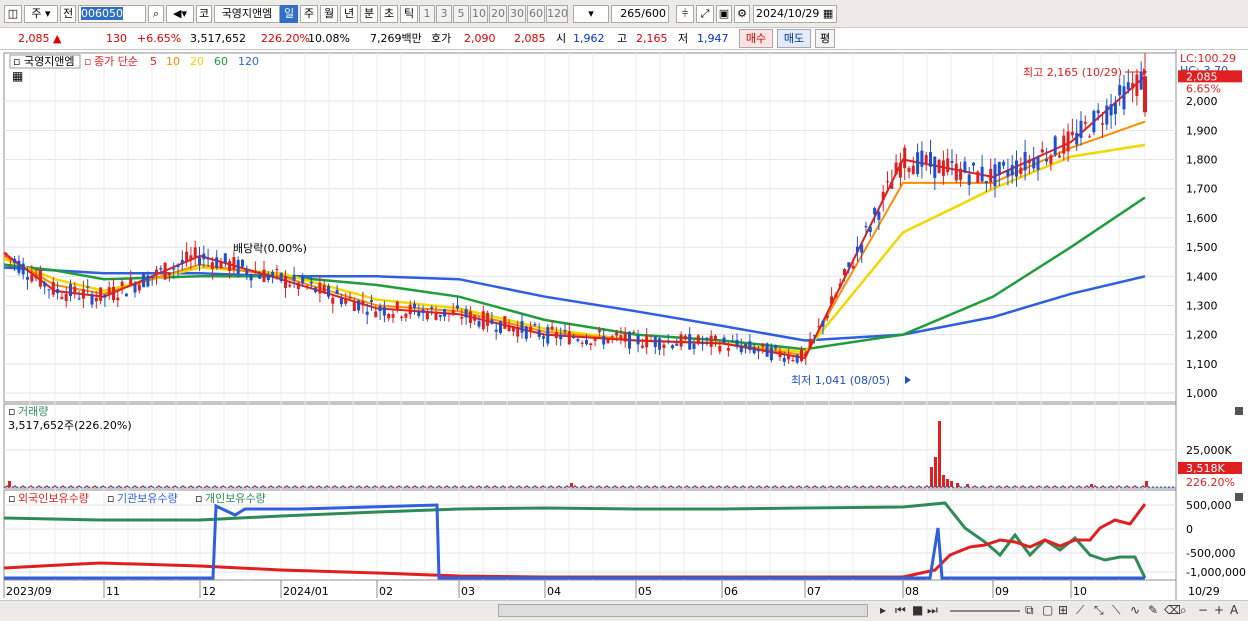 The image size is (1248, 621). Describe the element at coordinates (41, 14) in the screenshot. I see `market-type-select: 주 ▾` at that location.